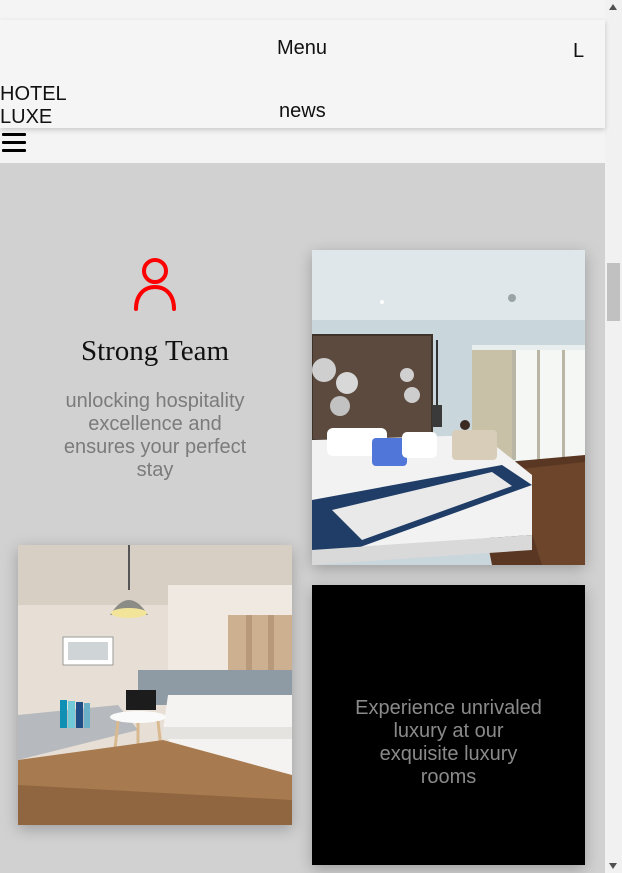 This screenshot has height=873, width=622. Describe the element at coordinates (302, 111) in the screenshot. I see `nav-news-link: news` at that location.